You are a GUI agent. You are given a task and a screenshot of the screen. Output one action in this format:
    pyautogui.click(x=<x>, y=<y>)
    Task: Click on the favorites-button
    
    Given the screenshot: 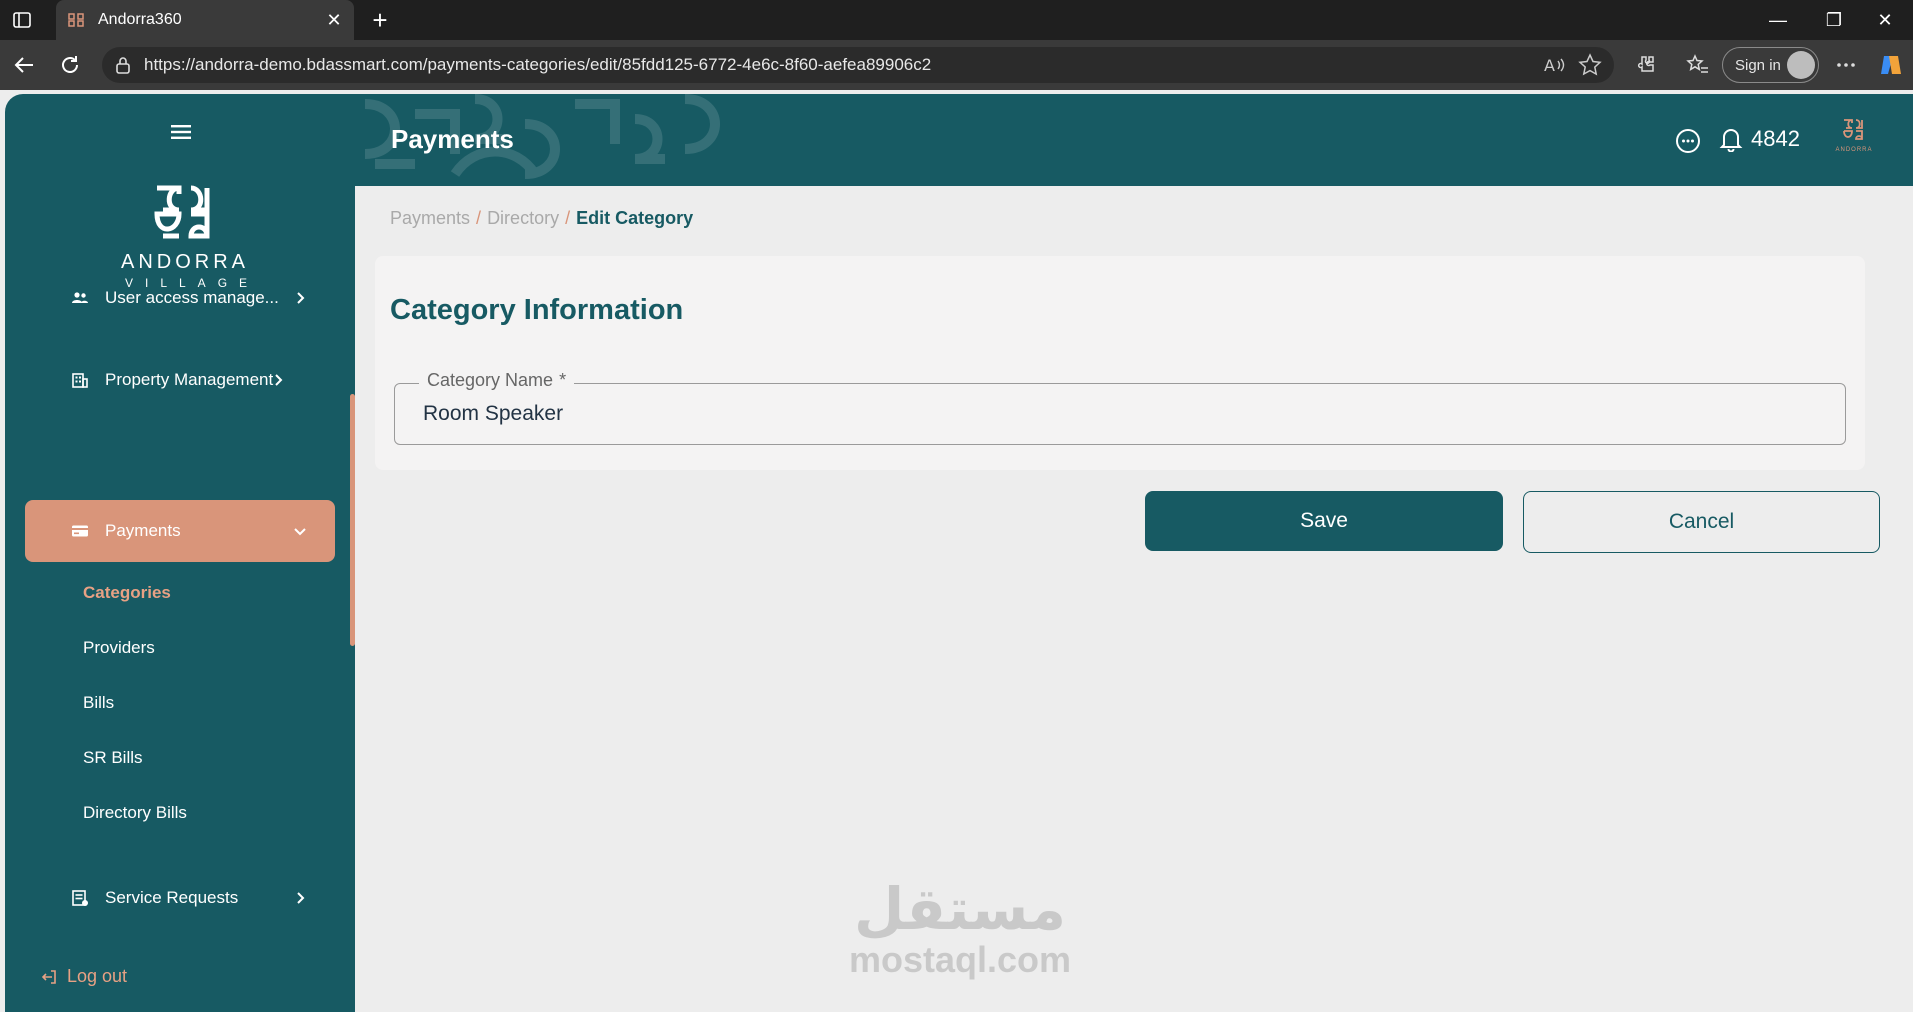 What is the action you would take?
    pyautogui.click(x=1698, y=65)
    